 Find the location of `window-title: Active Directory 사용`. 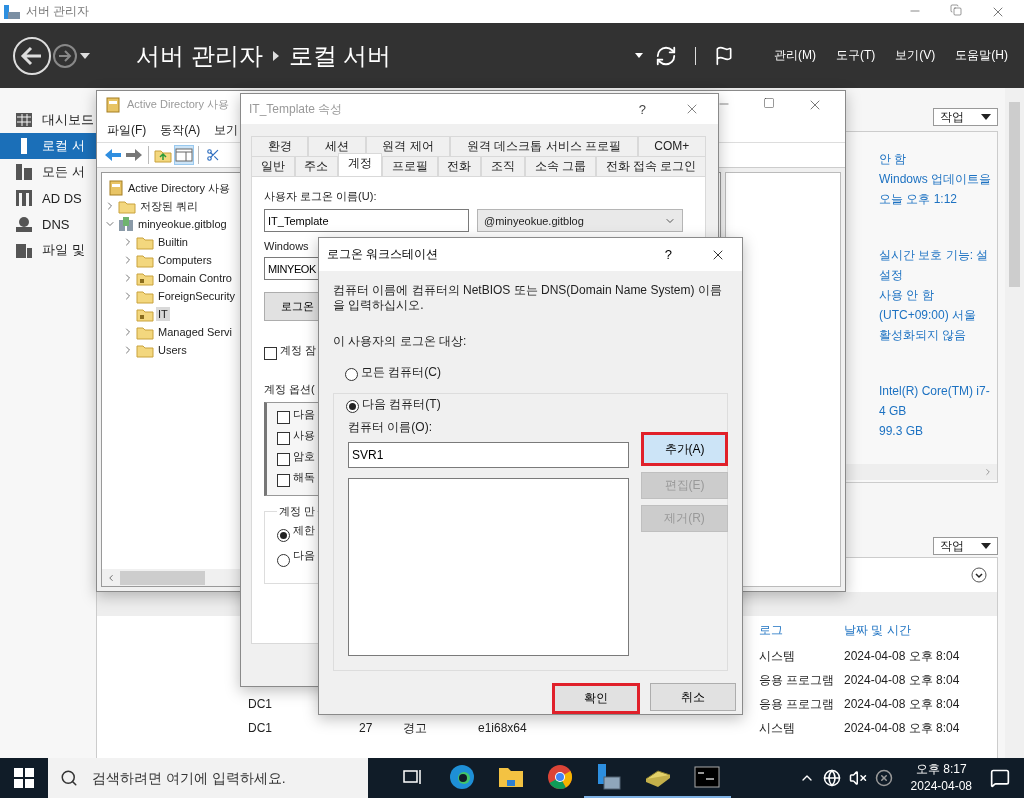

window-title: Active Directory 사용 is located at coordinates (178, 104).